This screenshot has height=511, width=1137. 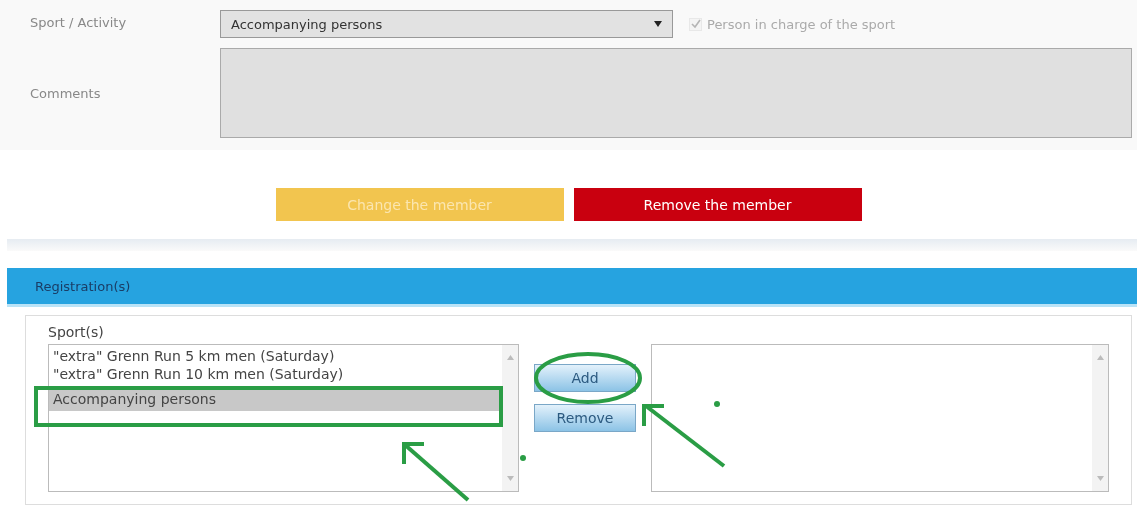 I want to click on caret-icon, so click(x=658, y=24).